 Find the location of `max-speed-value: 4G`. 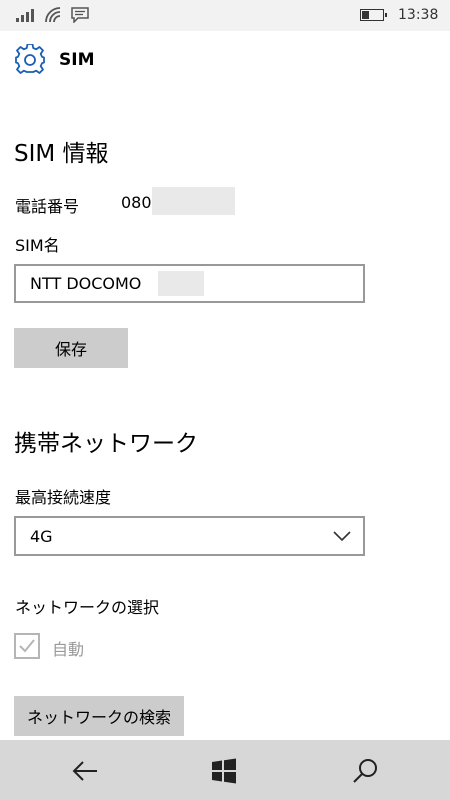

max-speed-value: 4G is located at coordinates (41, 536).